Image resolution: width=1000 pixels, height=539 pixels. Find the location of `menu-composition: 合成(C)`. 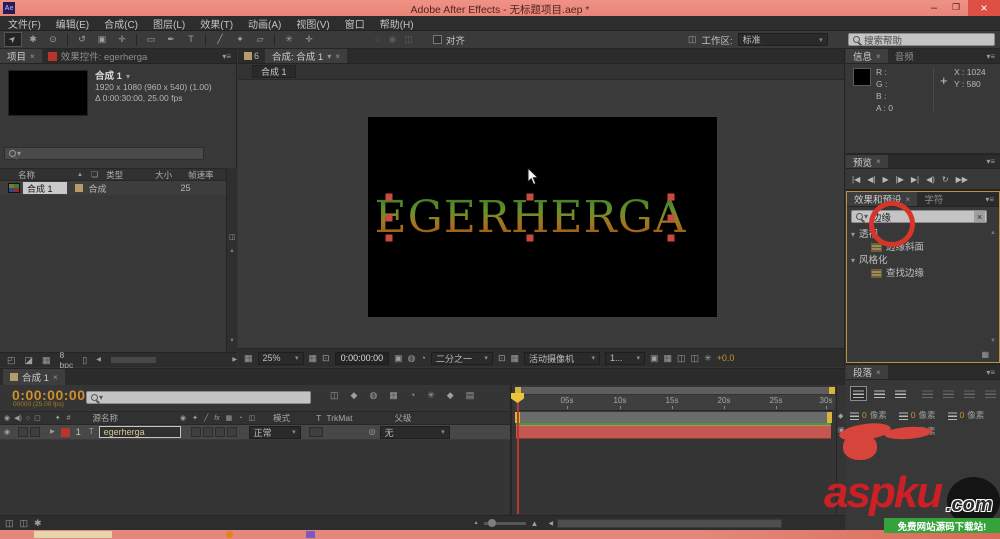

menu-composition: 合成(C) is located at coordinates (121, 23).